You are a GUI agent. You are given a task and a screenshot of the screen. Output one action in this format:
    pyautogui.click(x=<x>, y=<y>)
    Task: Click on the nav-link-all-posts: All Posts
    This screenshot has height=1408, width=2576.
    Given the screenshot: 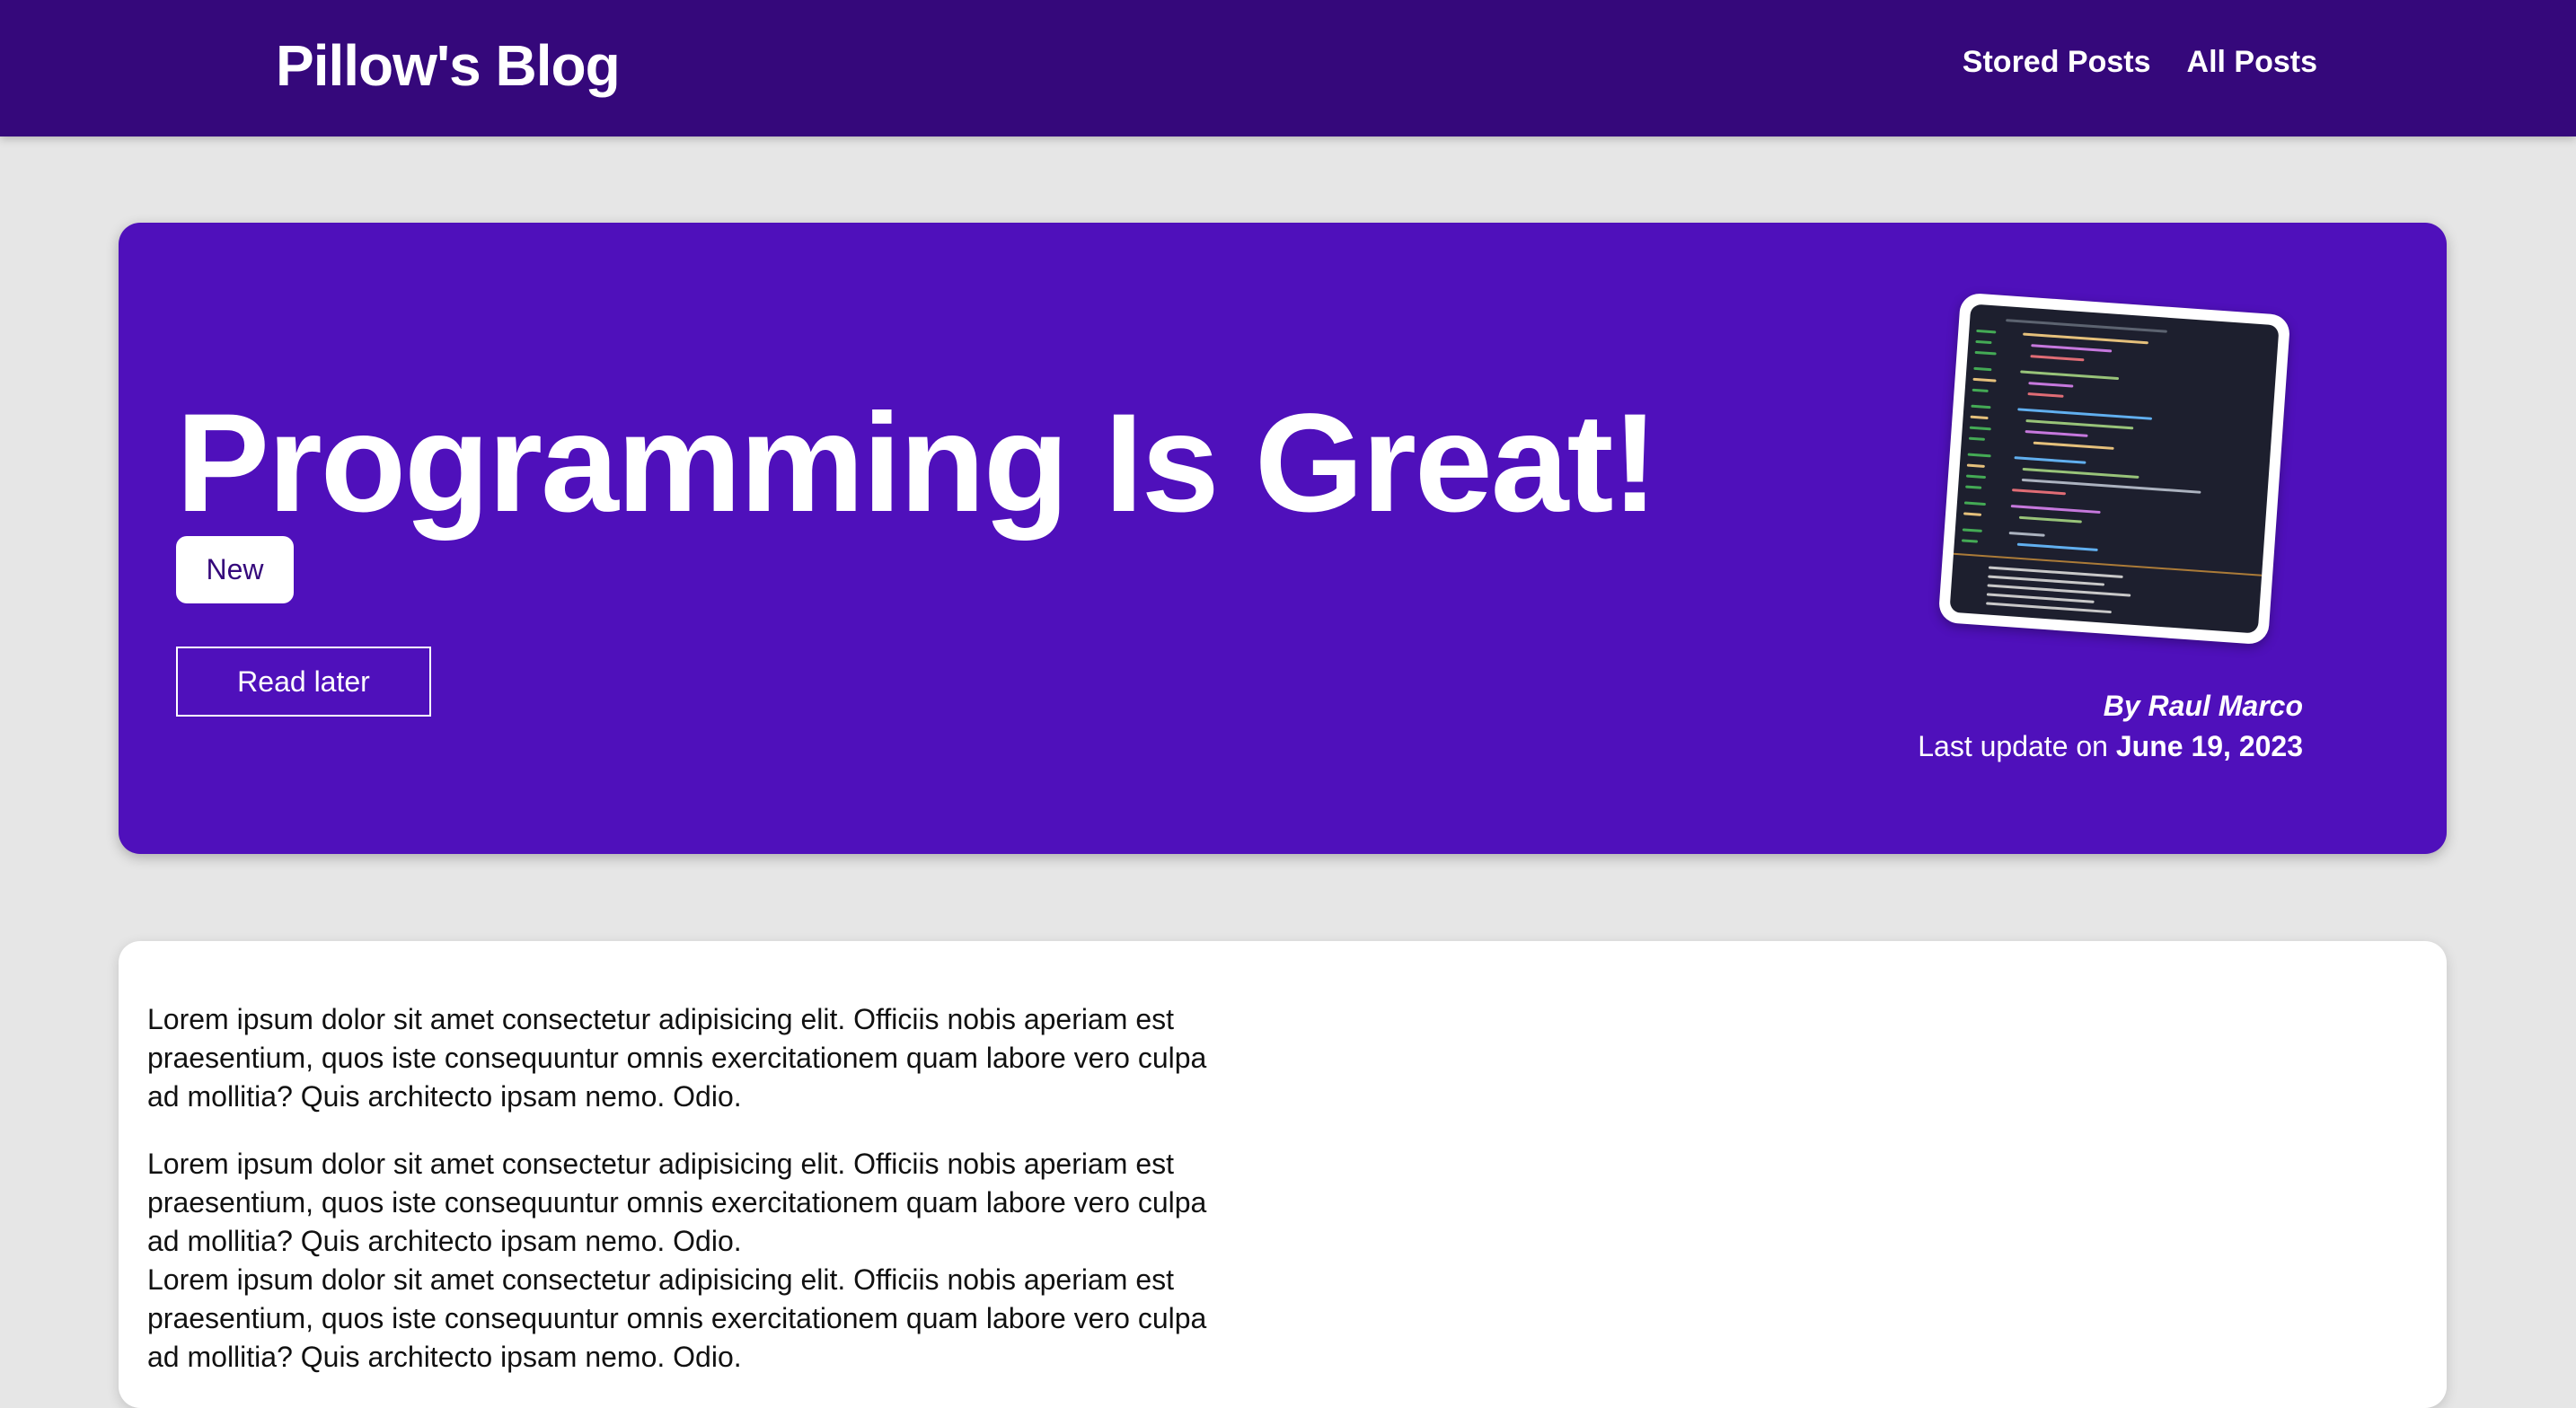 What is the action you would take?
    pyautogui.click(x=2252, y=62)
    